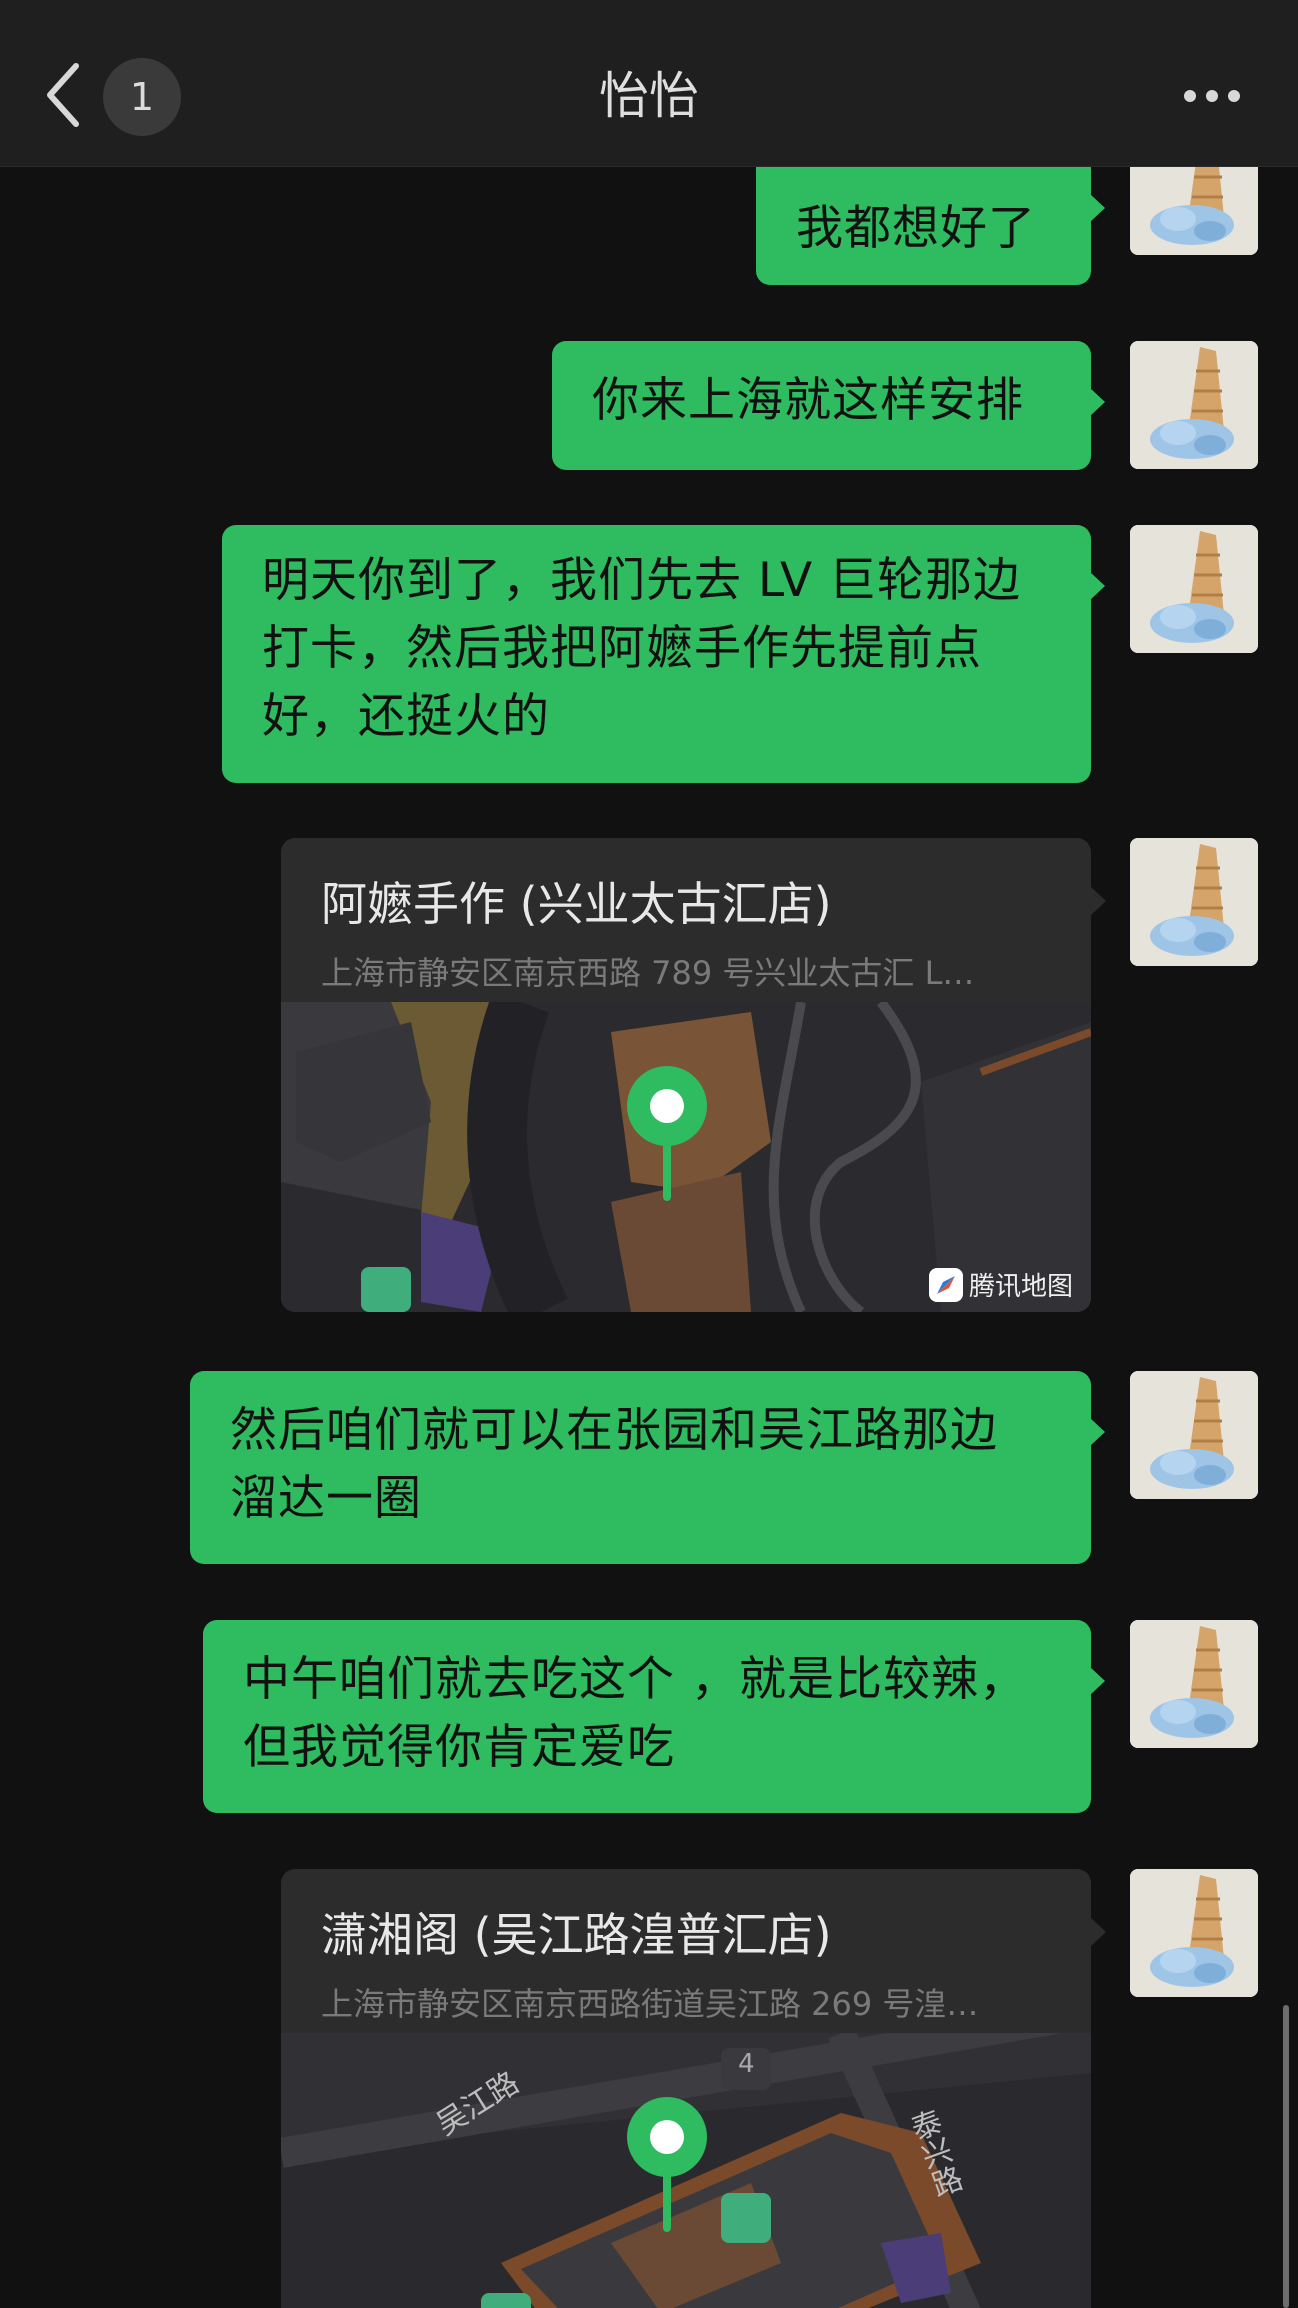 This screenshot has width=1298, height=2308. What do you see at coordinates (622, 648) in the screenshot?
I see `message-line: 打卡，然后我把阿嬷手作先提前点` at bounding box center [622, 648].